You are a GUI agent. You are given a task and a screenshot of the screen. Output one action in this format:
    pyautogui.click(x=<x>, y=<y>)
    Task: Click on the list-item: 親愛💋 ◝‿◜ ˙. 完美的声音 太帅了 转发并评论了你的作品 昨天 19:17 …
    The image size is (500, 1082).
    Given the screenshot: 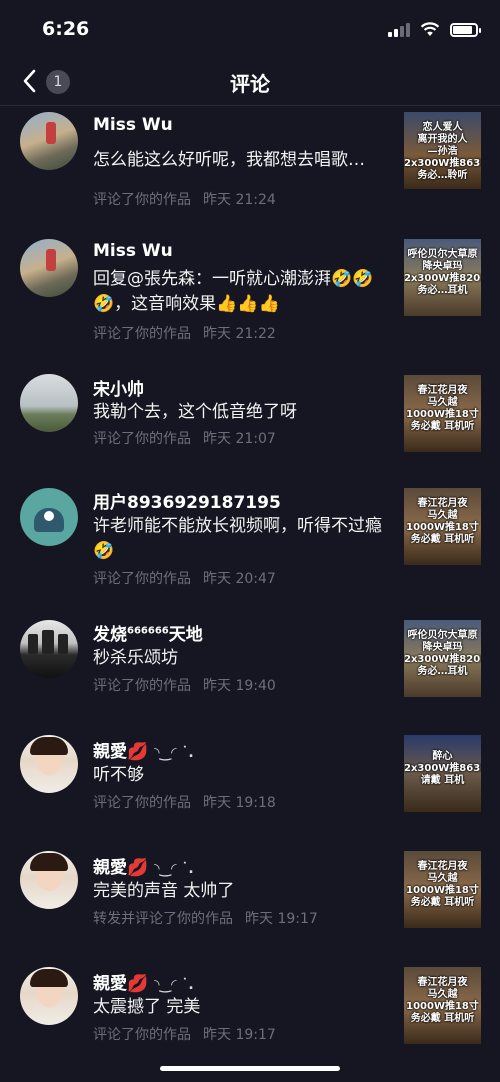 What is the action you would take?
    pyautogui.click(x=250, y=905)
    